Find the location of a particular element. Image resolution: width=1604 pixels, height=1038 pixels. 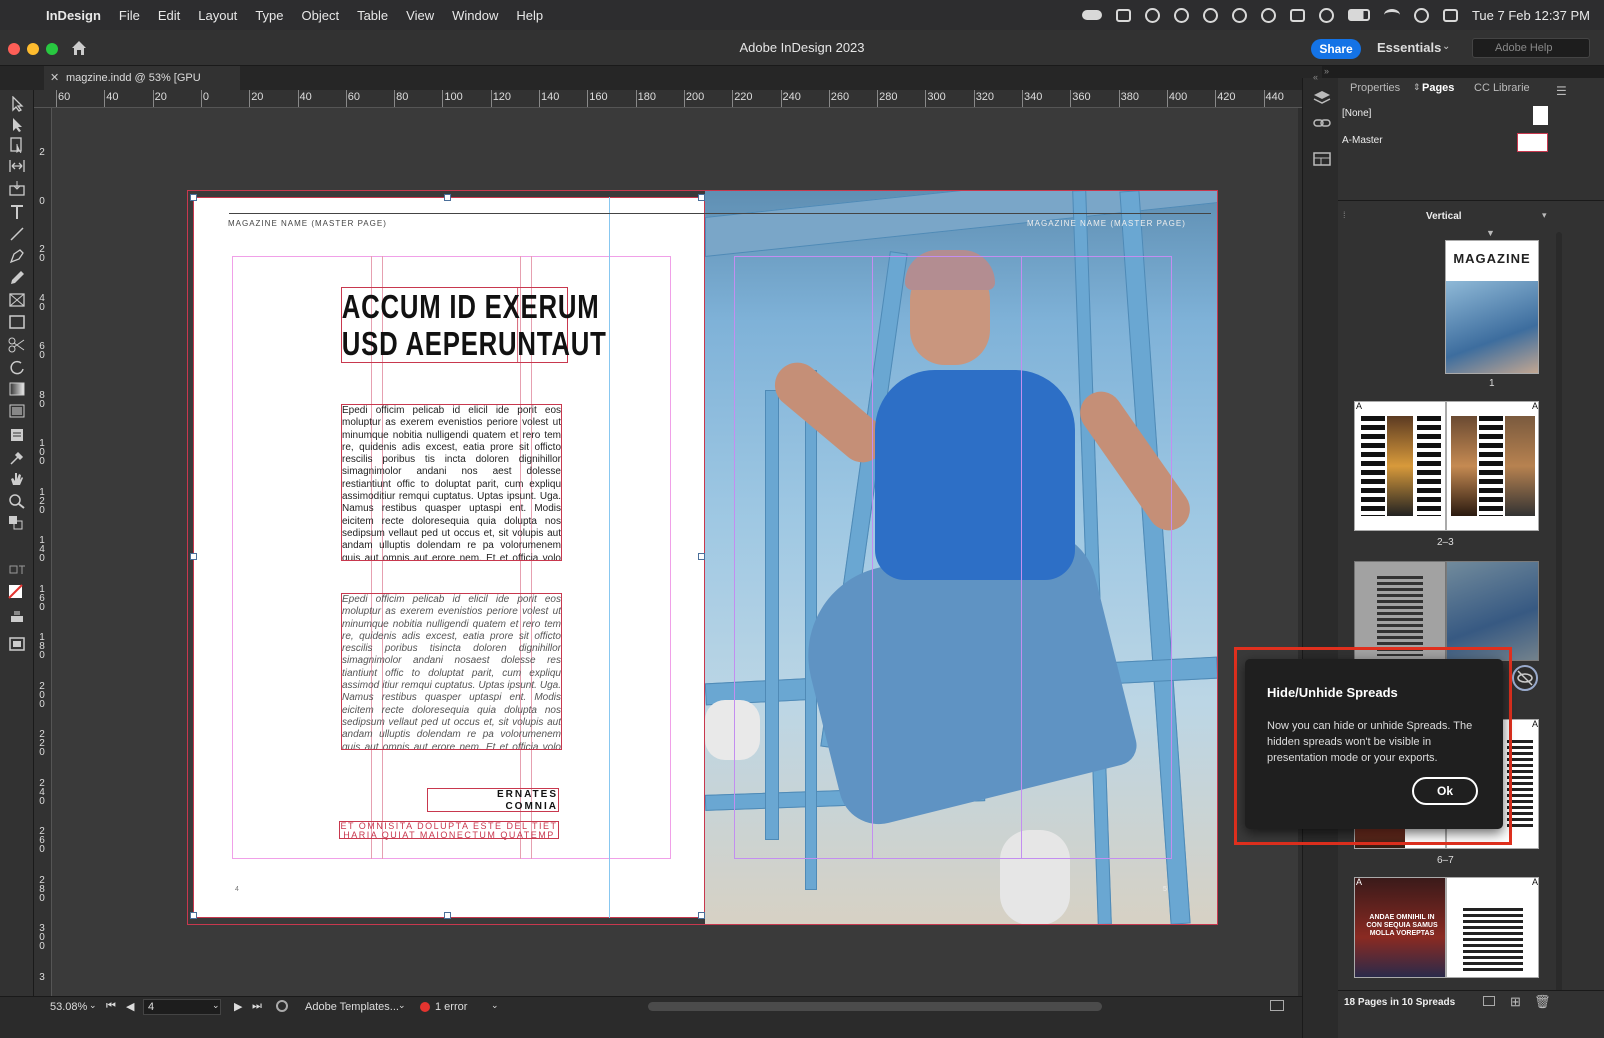

ok-button: Ok is located at coordinates (1445, 791).